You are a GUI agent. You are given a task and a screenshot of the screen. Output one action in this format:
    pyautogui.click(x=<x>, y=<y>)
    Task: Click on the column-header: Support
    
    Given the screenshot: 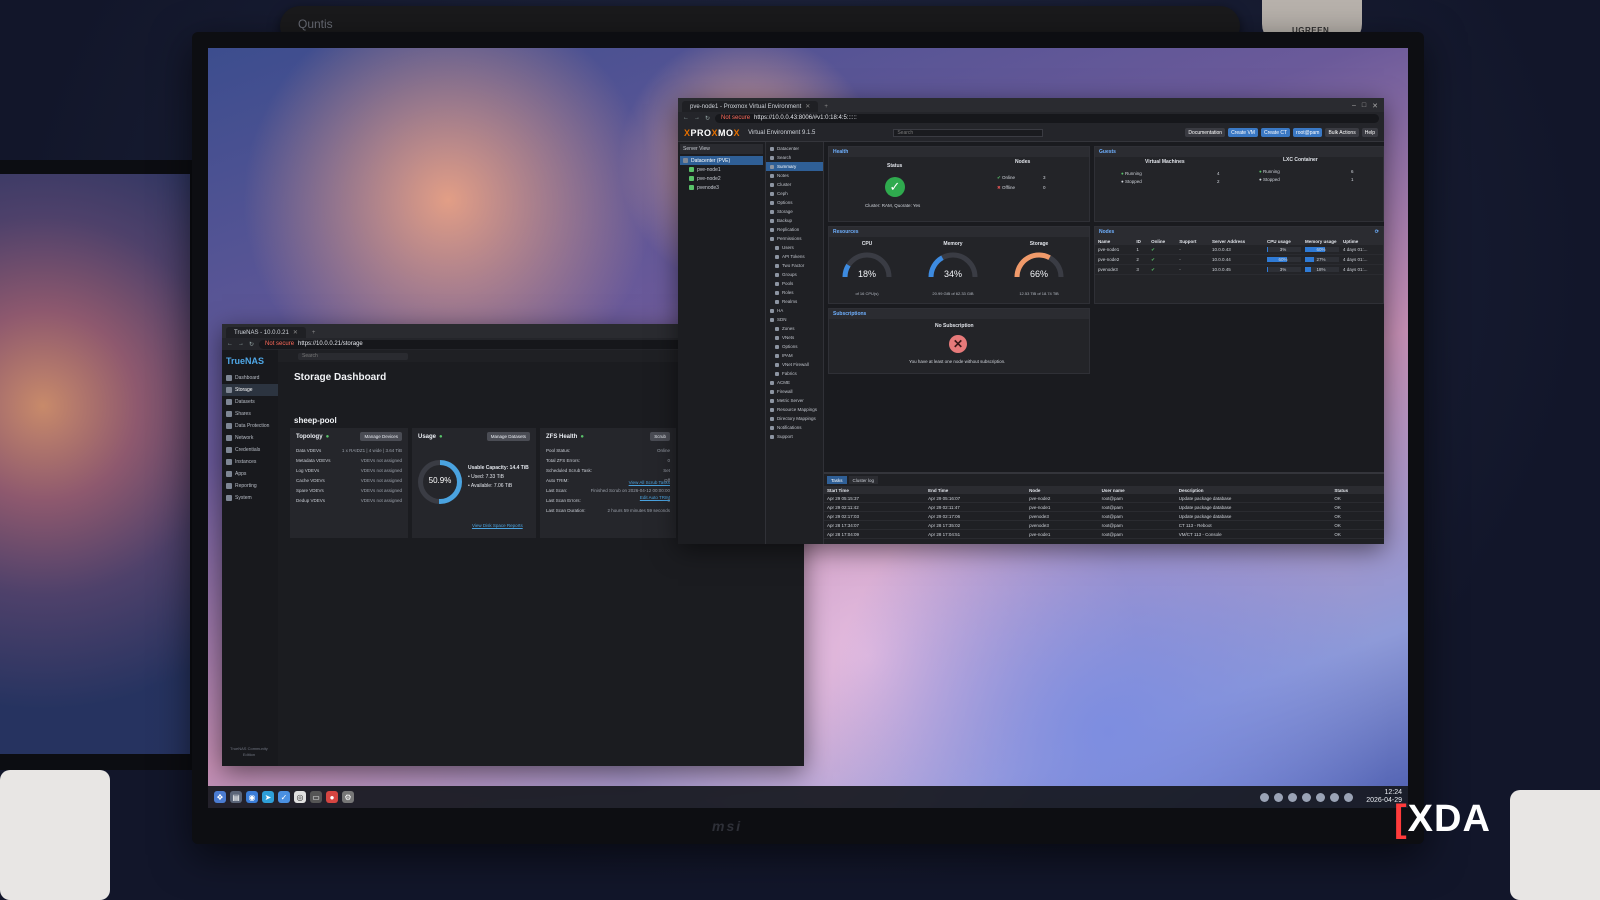 What is the action you would take?
    pyautogui.click(x=1192, y=241)
    